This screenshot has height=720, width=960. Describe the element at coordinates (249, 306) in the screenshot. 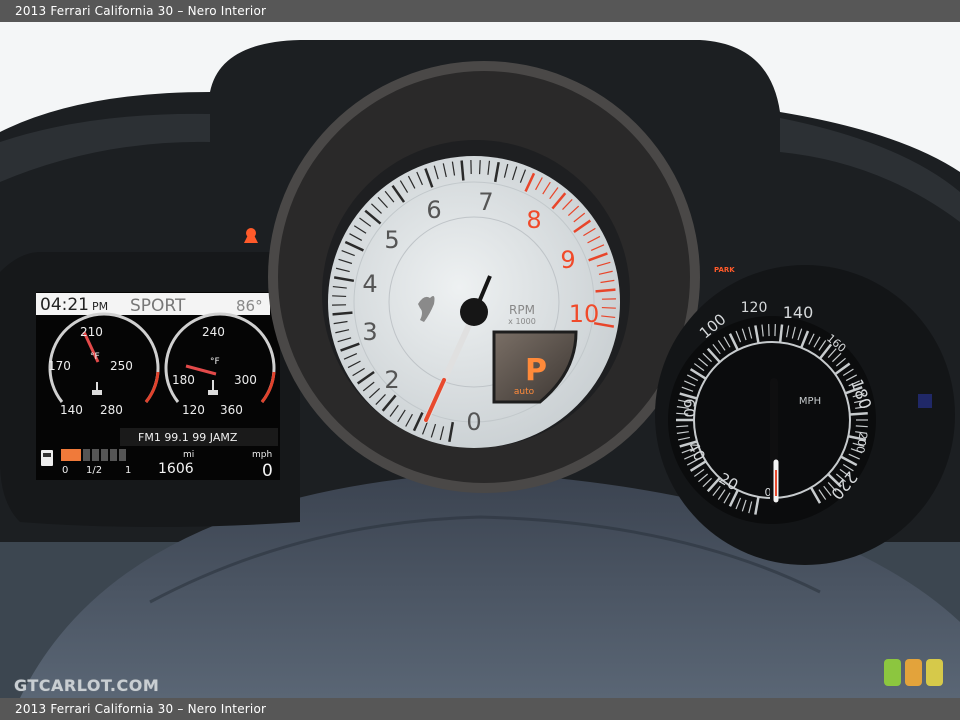

I see `outside-temp: 86°` at that location.